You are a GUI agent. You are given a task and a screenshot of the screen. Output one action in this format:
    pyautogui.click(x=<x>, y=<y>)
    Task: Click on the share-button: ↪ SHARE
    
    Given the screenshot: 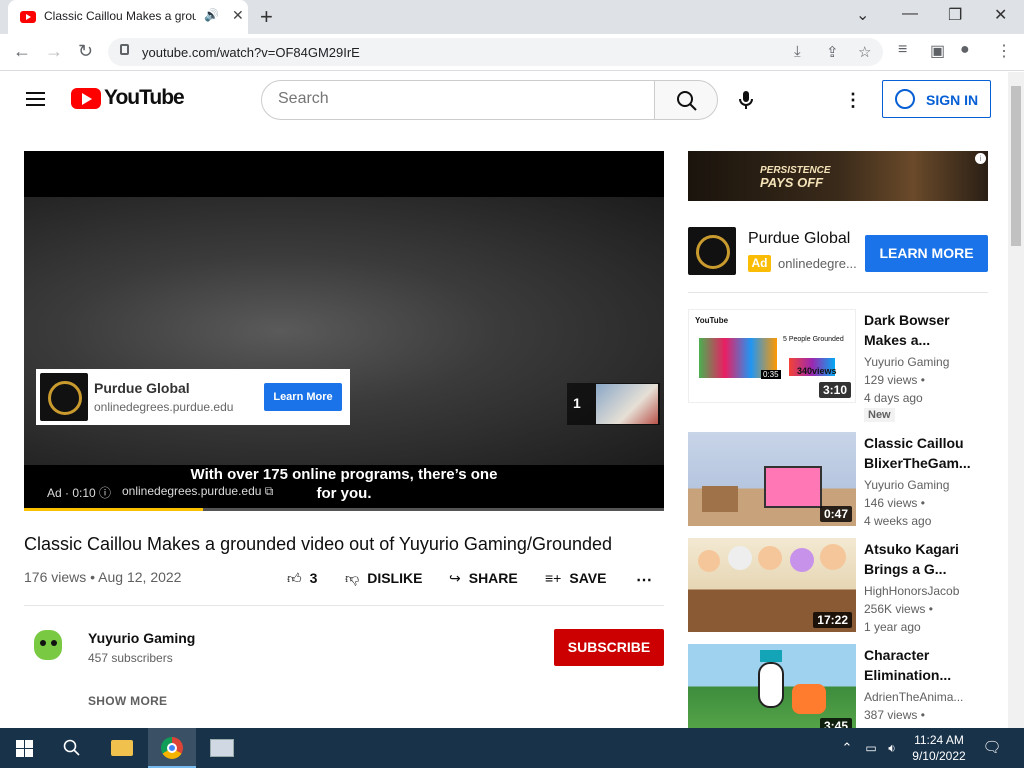 What is the action you would take?
    pyautogui.click(x=483, y=578)
    